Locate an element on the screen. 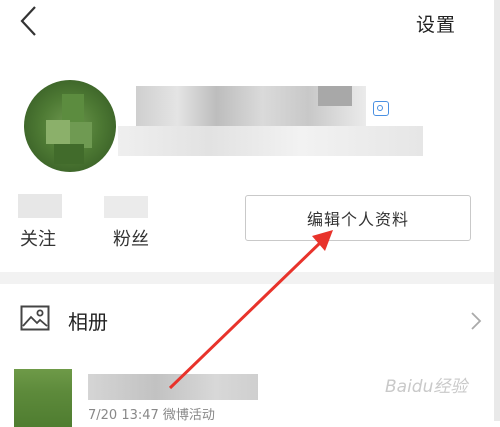 The height and width of the screenshot is (427, 500). back-button is located at coordinates (29, 21).